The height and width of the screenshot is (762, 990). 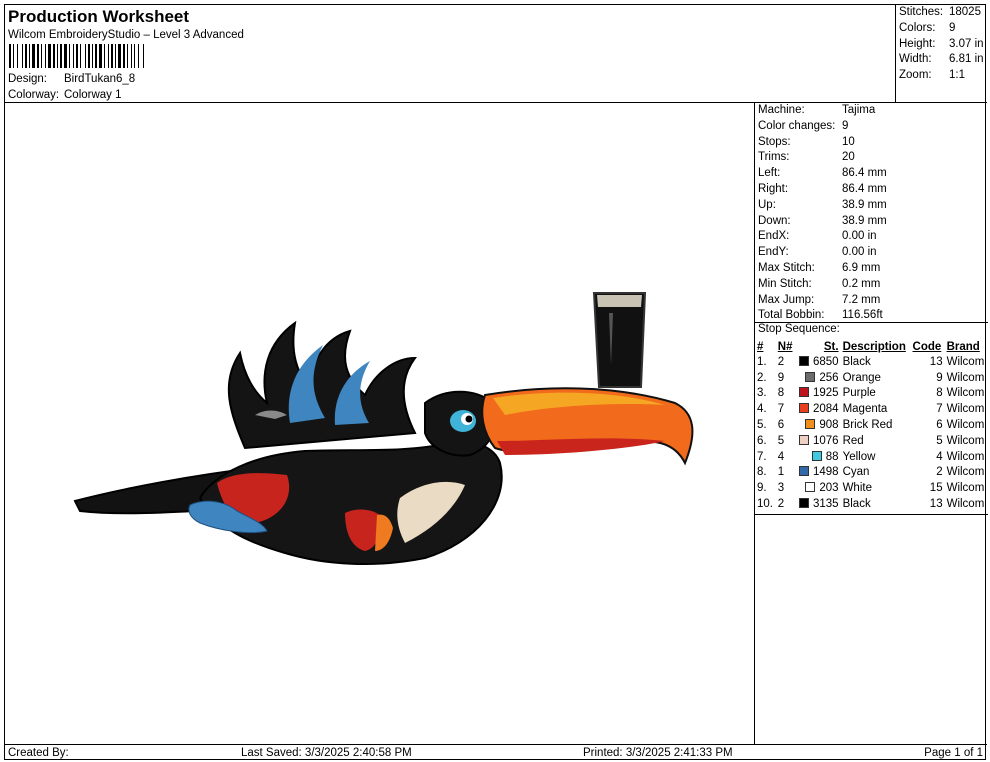 I want to click on stop-sequence-divider, so click(x=871, y=514).